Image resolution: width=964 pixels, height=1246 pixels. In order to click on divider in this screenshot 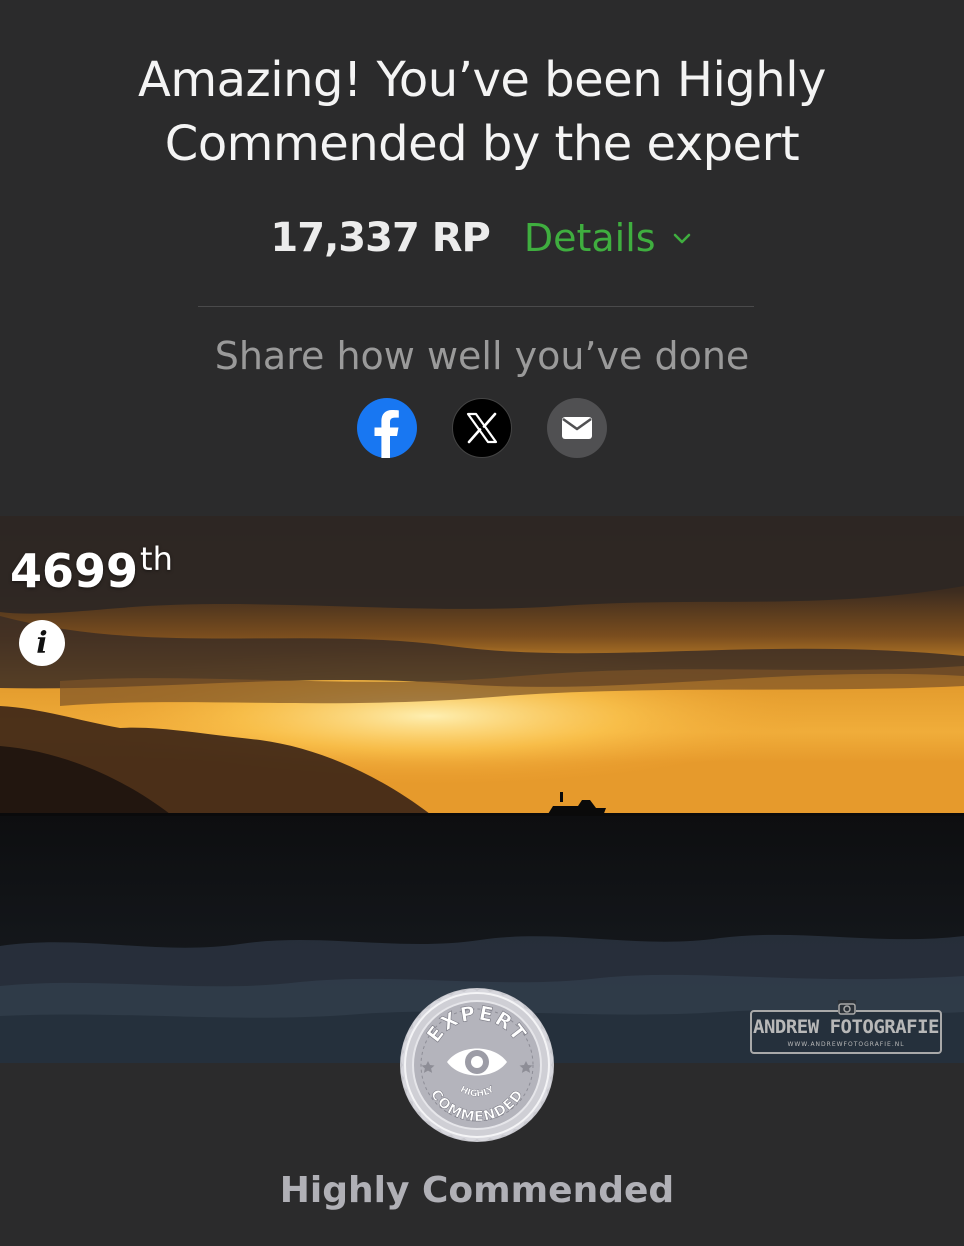, I will do `click(476, 306)`.